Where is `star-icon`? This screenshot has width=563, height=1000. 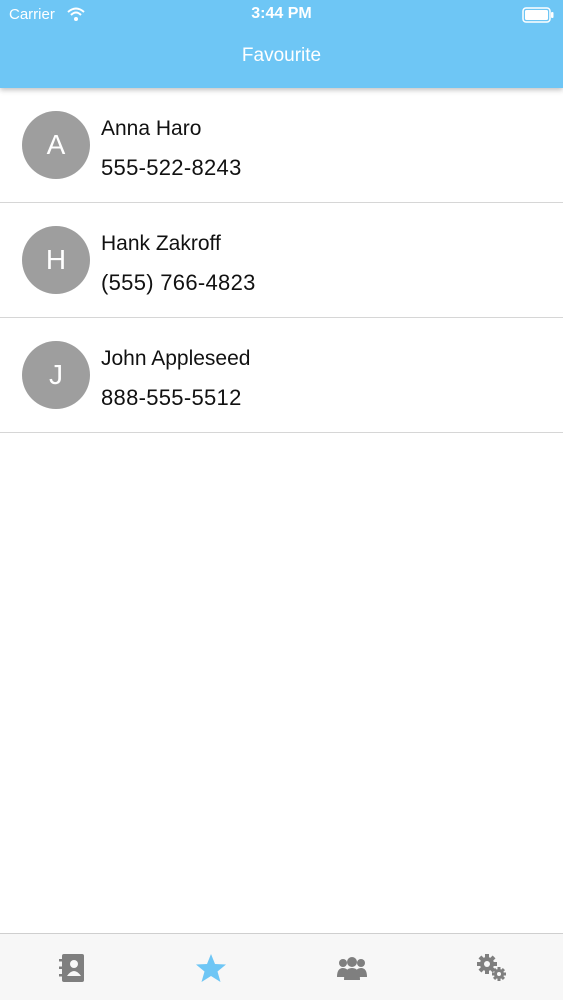 star-icon is located at coordinates (211, 968).